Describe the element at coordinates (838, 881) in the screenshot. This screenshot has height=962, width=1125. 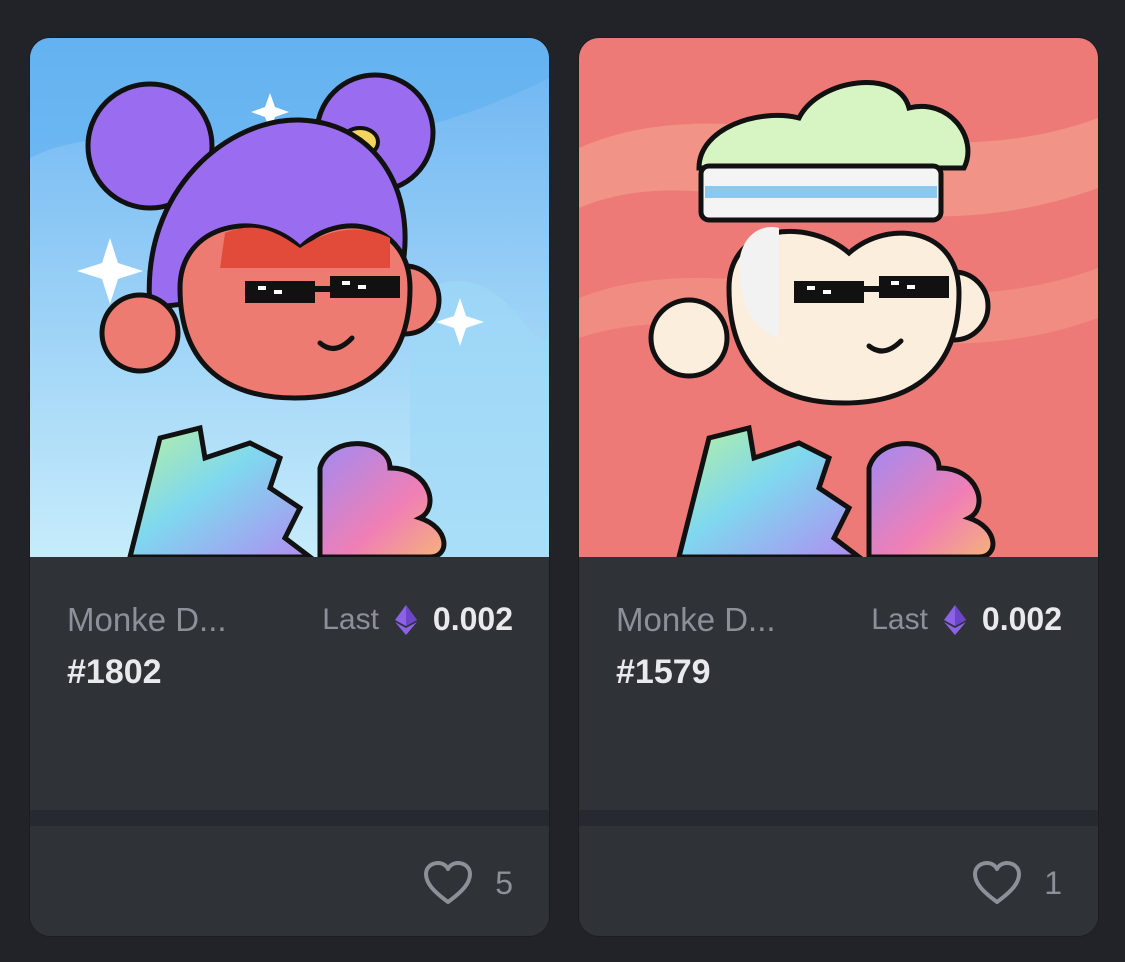
I see `card-footer: 1` at that location.